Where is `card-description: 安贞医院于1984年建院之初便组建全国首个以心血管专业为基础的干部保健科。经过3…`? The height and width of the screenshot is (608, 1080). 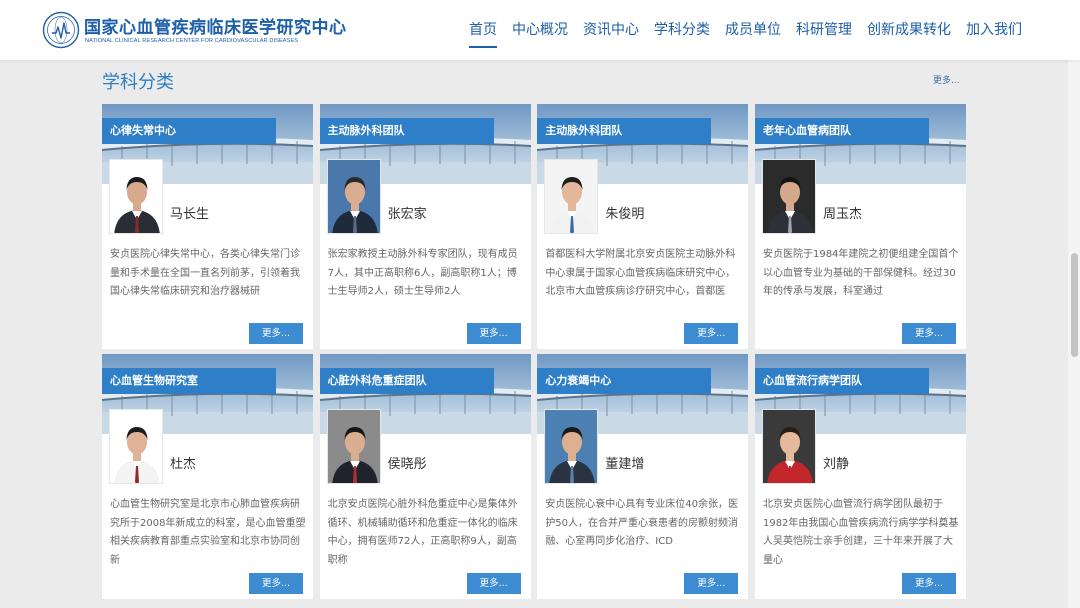
card-description: 安贞医院于1984年建院之初便组建全国首个以心血管专业为基础的干部保健科。经过3… is located at coordinates (860, 273).